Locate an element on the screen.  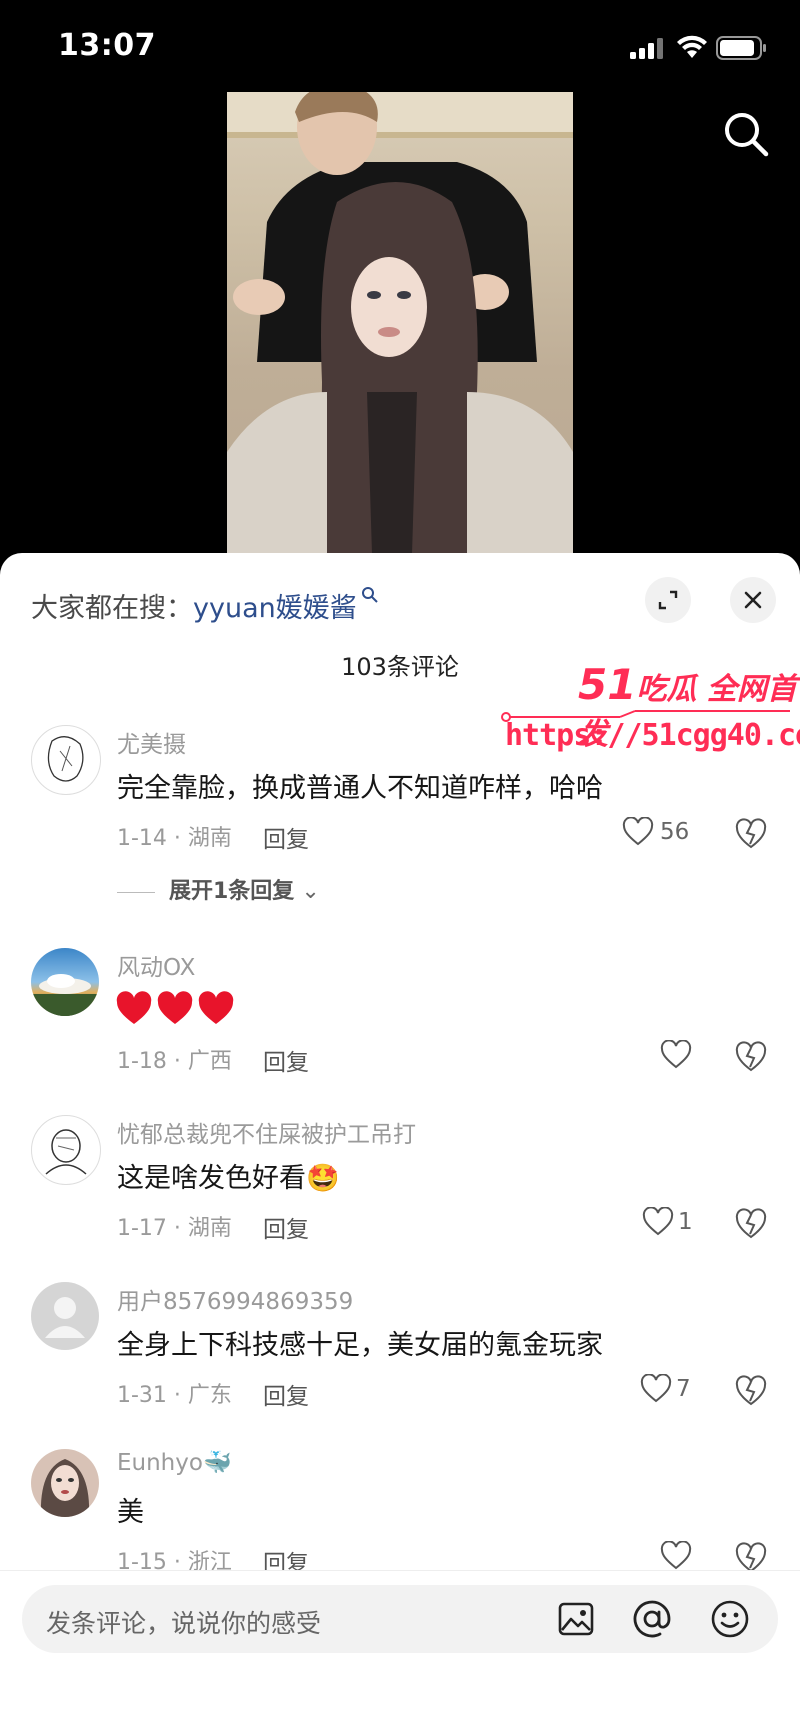
expand-icon is located at coordinates (668, 600).